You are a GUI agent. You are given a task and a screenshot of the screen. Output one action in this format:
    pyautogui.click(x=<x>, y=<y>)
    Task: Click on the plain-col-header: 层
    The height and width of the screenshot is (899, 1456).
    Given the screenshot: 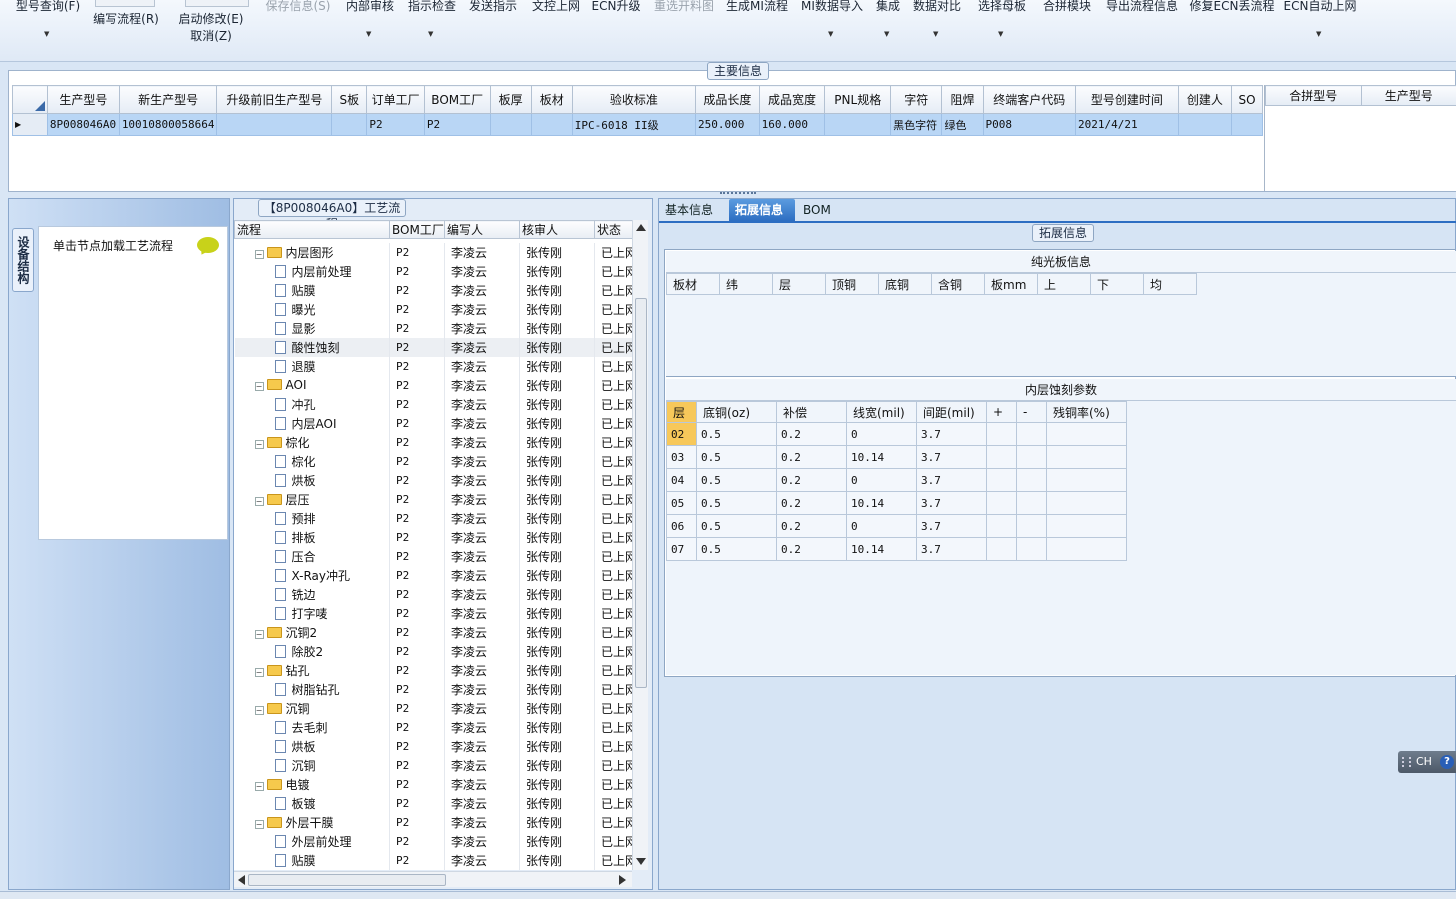 What is the action you would take?
    pyautogui.click(x=799, y=284)
    